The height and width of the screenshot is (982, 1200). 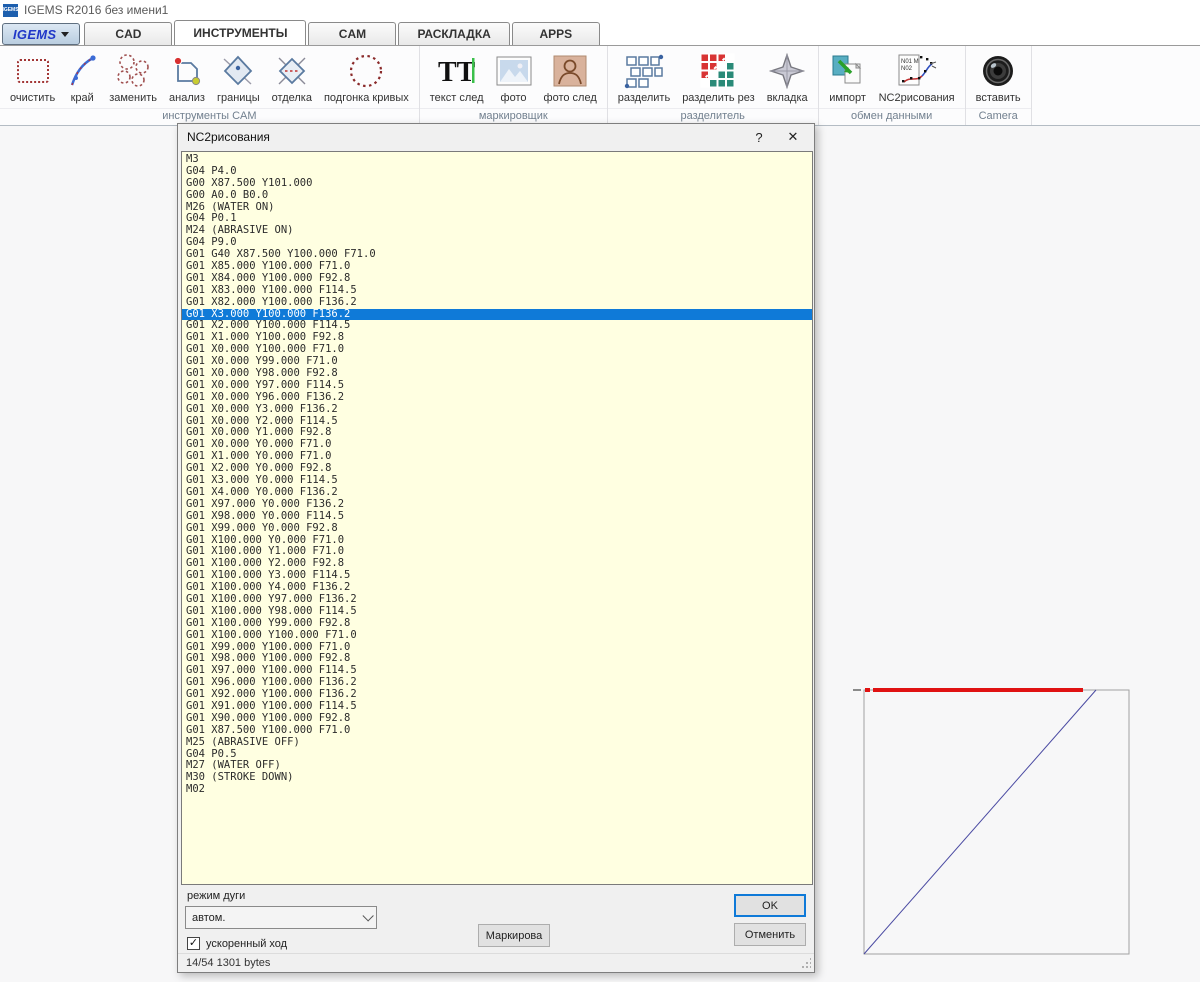 I want to click on ribbon-group: вставить Camera, so click(x=998, y=85).